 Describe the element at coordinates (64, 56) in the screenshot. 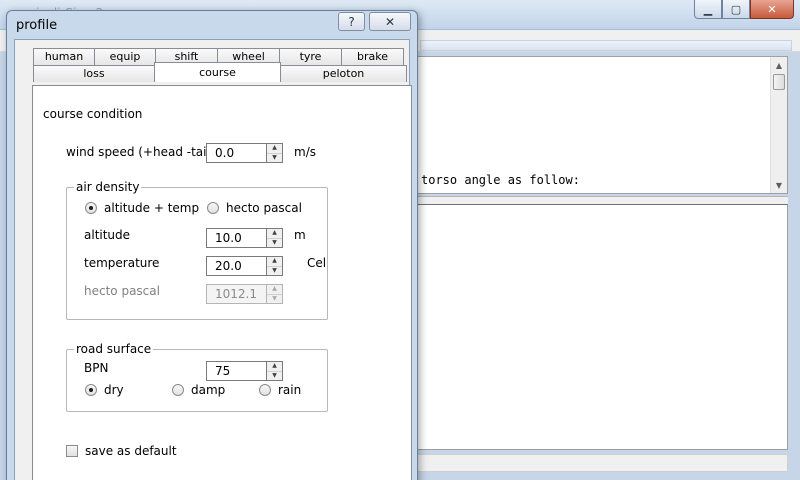

I see `tab-human: human` at that location.